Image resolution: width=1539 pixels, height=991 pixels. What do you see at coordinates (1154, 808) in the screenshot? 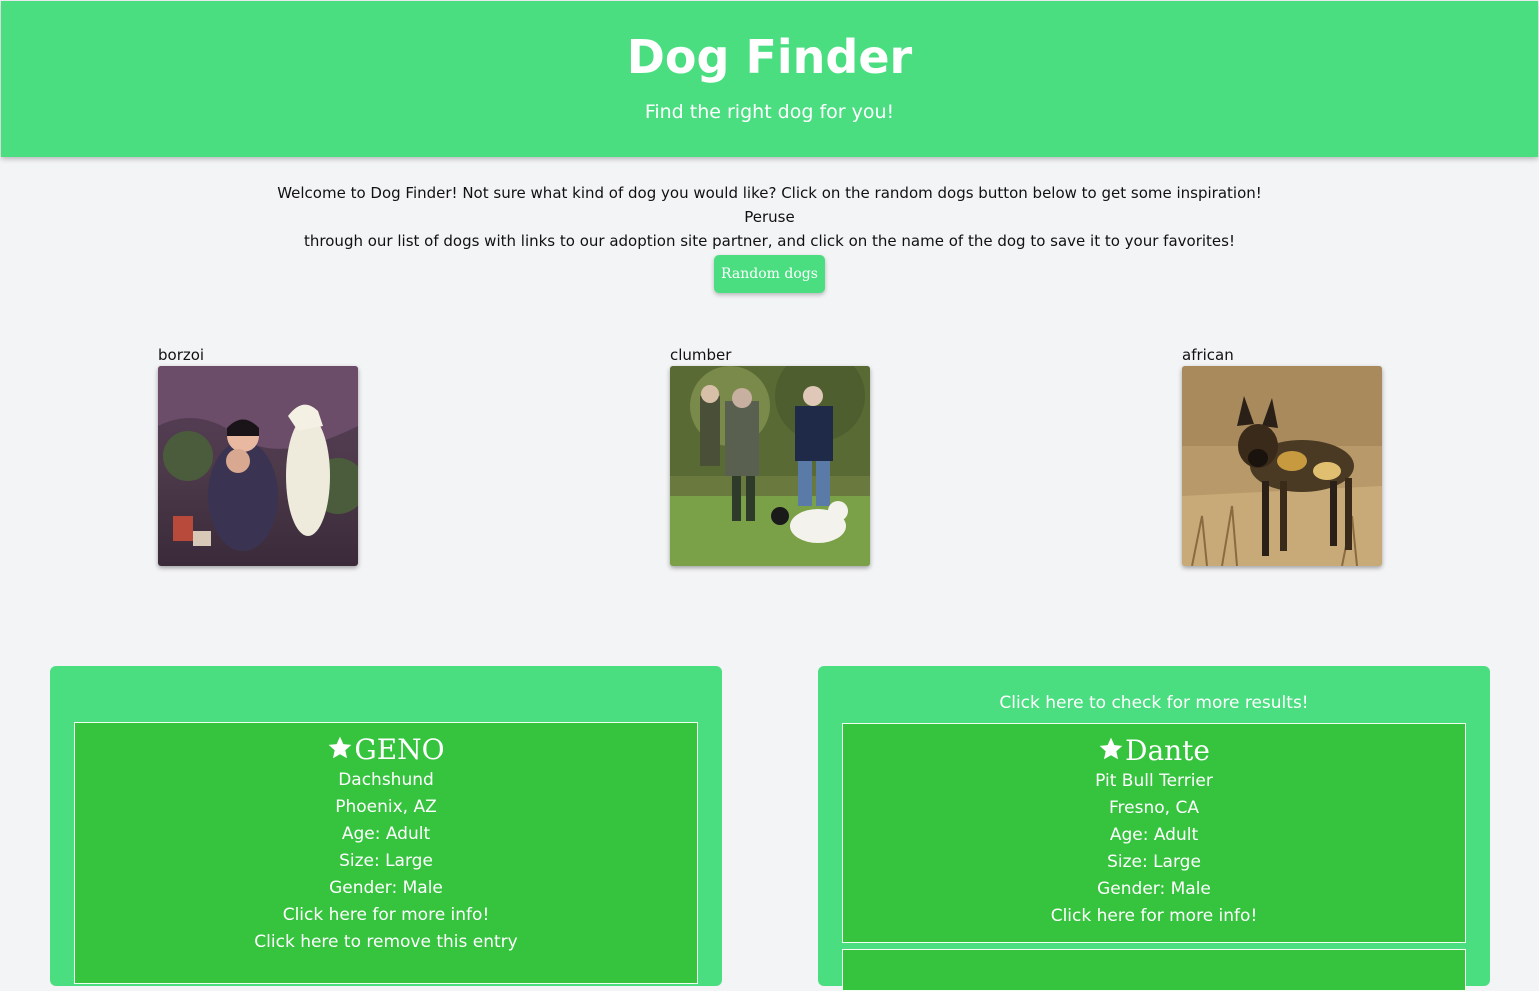
I see `dog-location: Fresno, CA` at bounding box center [1154, 808].